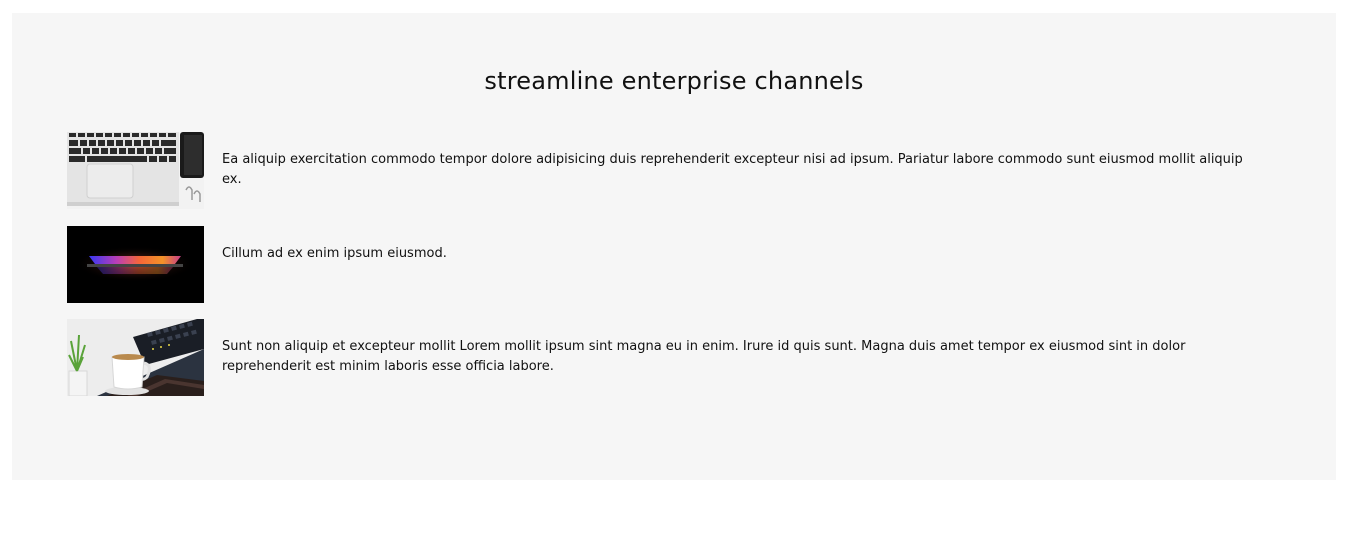 This screenshot has height=553, width=1347. I want to click on list-item: Cillum ad ex enim ipsum eiusmod., so click(667, 264).